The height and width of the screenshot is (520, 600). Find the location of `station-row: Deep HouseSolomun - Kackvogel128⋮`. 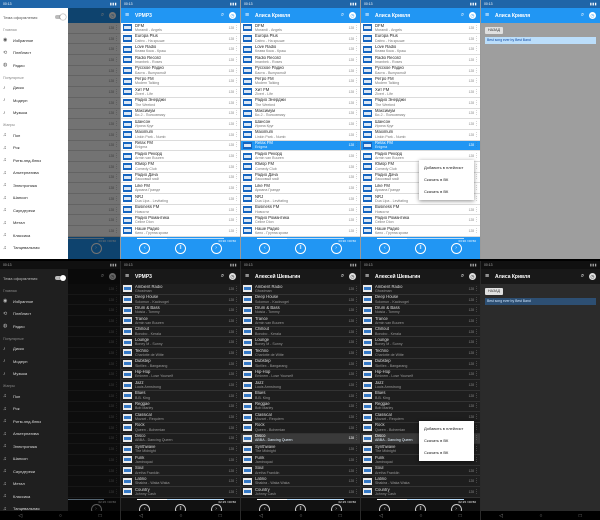

station-row: Deep HouseSolomun - Kackvogel128⋮ is located at coordinates (300, 300).